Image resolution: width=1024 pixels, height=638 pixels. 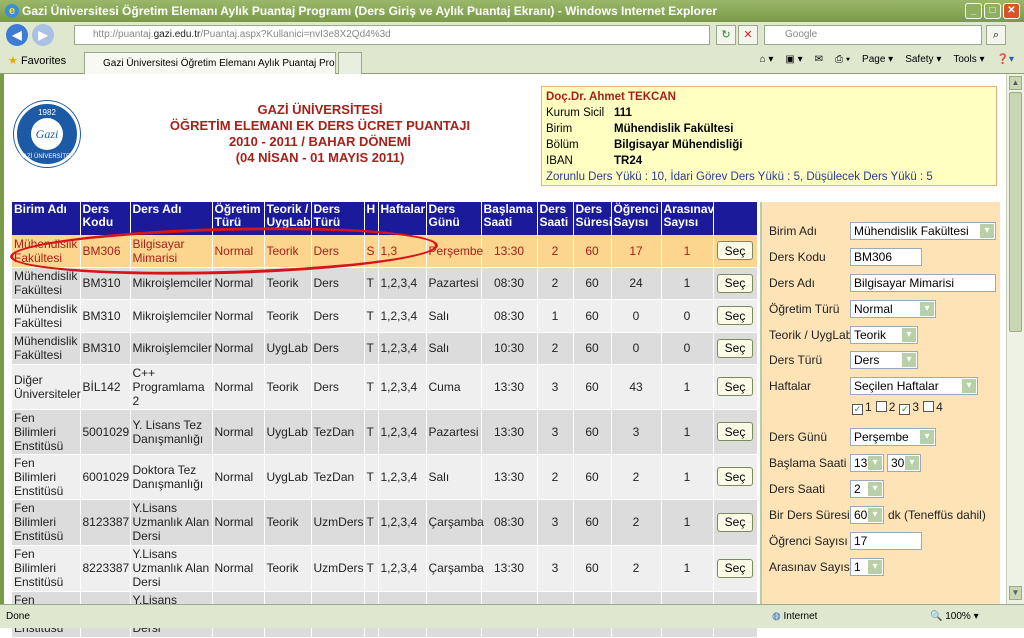 I want to click on search-icon: ⌕, so click(x=996, y=35).